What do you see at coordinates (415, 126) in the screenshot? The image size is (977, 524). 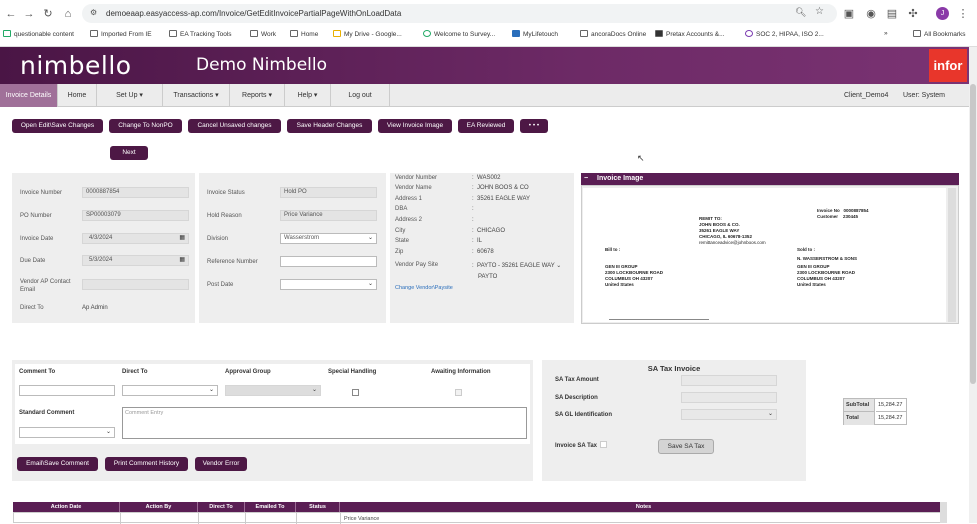 I see `view-invoice-image-button: View Invoice Image` at bounding box center [415, 126].